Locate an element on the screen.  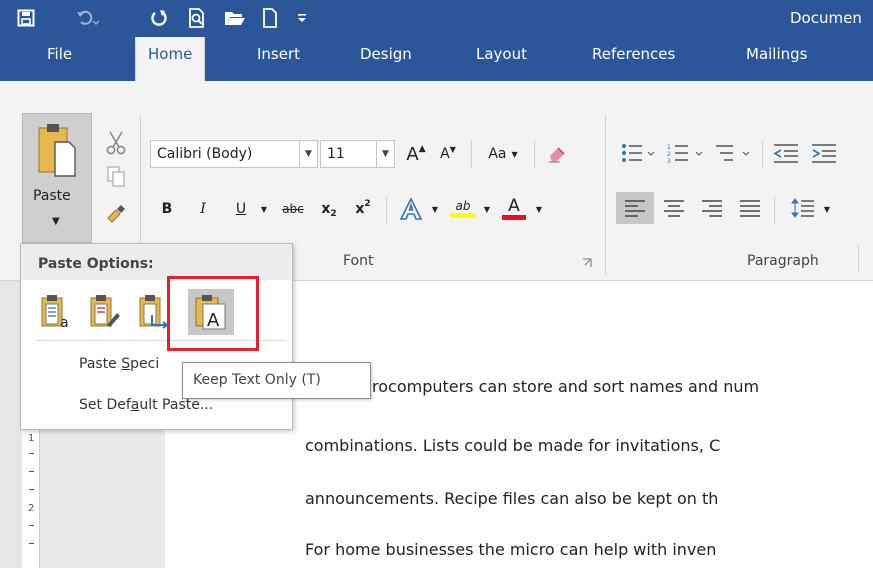
format-painter-icon is located at coordinates (116, 213).